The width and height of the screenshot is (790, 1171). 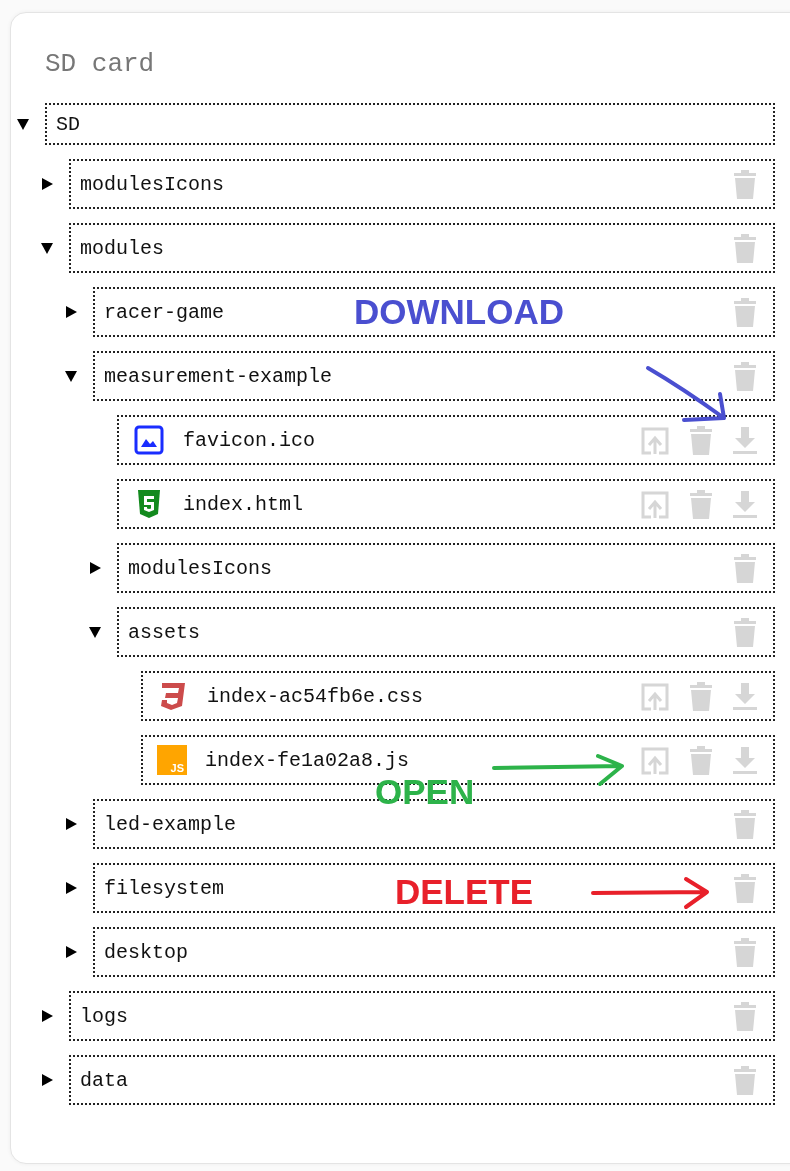 What do you see at coordinates (164, 632) in the screenshot?
I see `folder-name: assets` at bounding box center [164, 632].